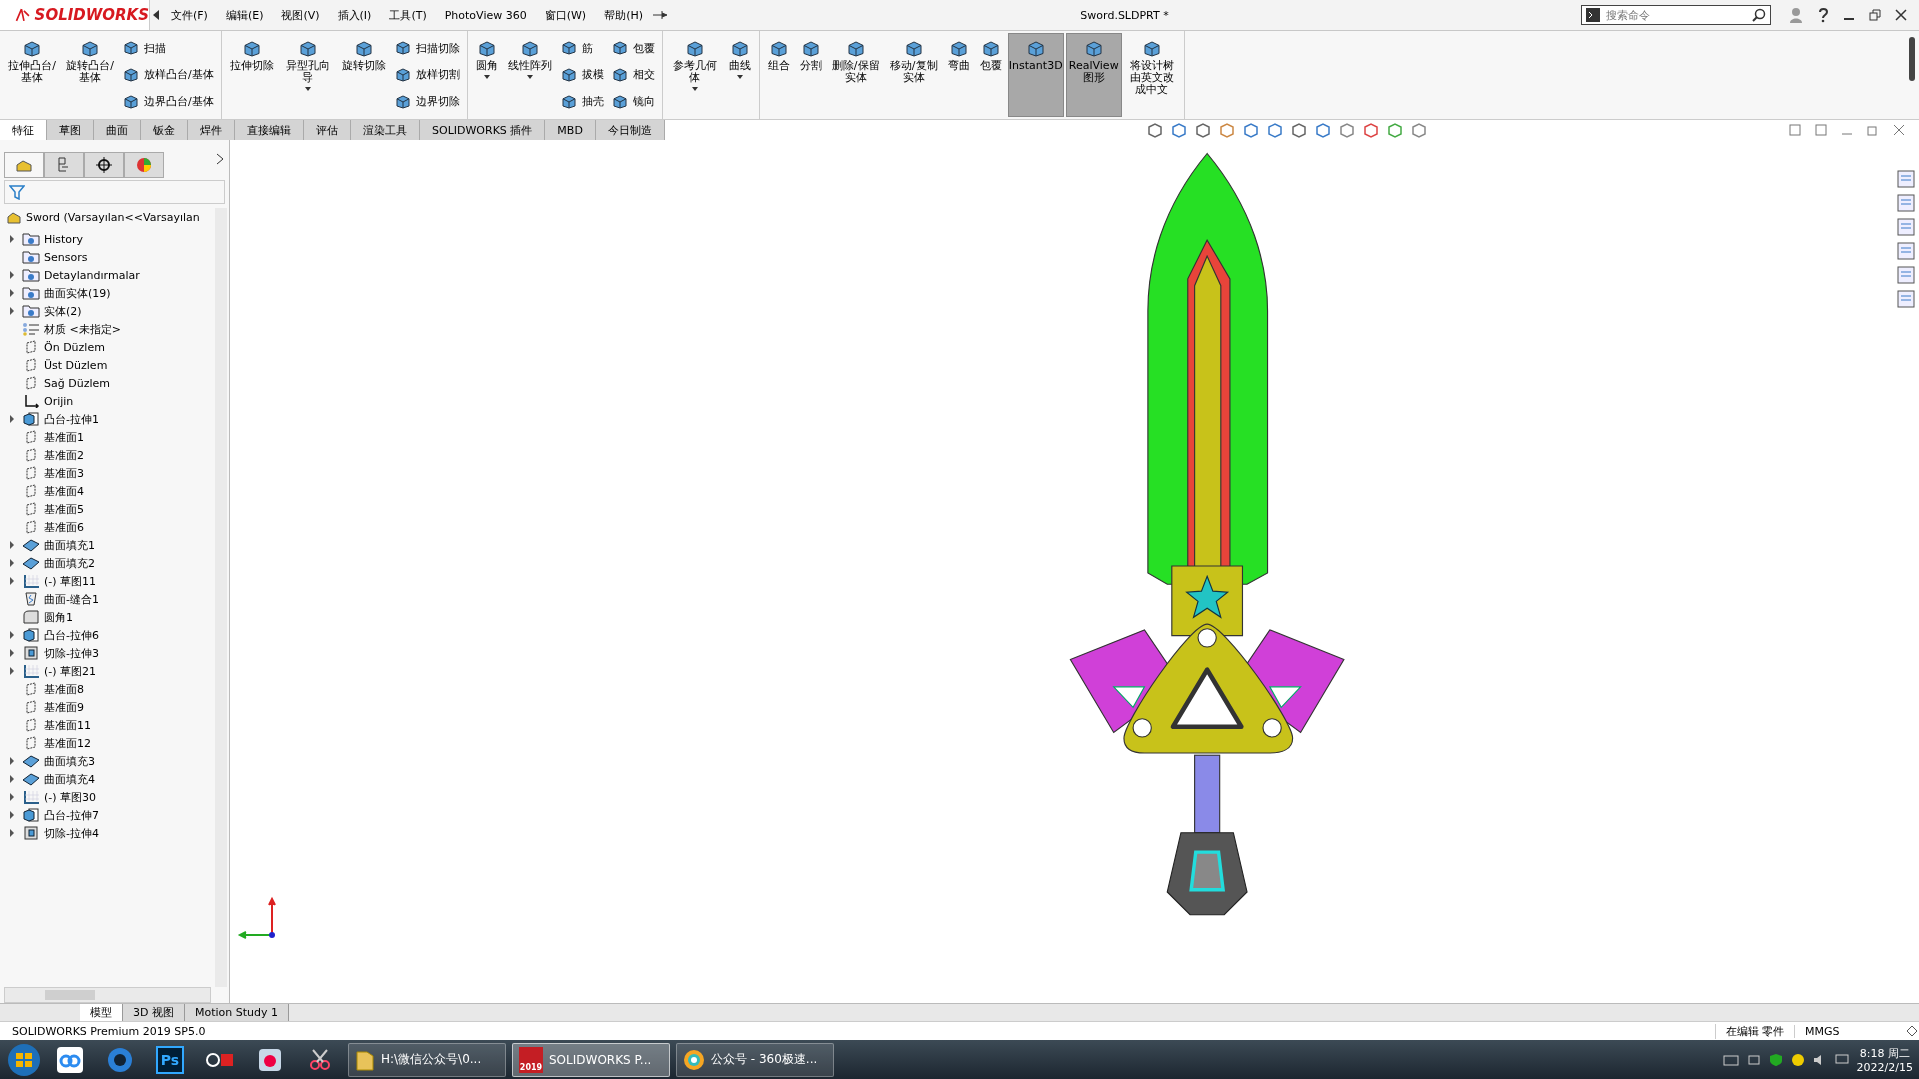 This screenshot has height=1079, width=1919. What do you see at coordinates (810, 75) in the screenshot?
I see `tool-button: 分割` at bounding box center [810, 75].